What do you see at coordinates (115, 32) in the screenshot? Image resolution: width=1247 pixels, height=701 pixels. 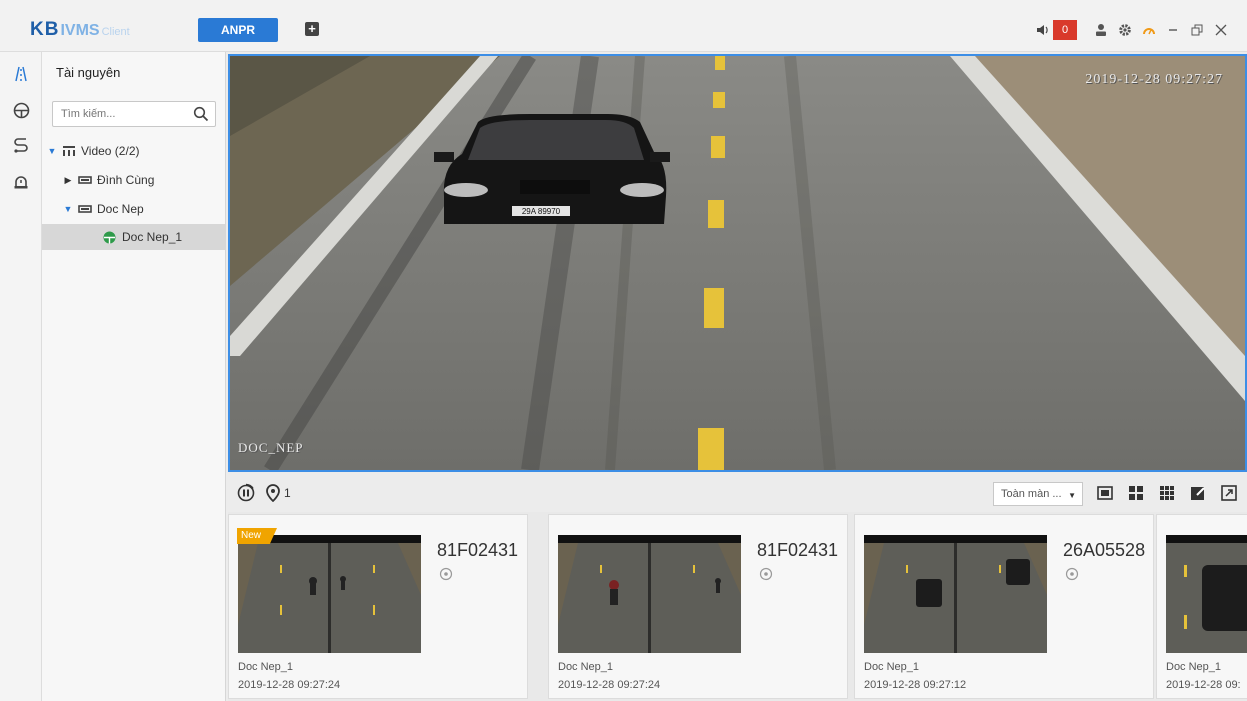 I see `logo-client-text: Client` at bounding box center [115, 32].